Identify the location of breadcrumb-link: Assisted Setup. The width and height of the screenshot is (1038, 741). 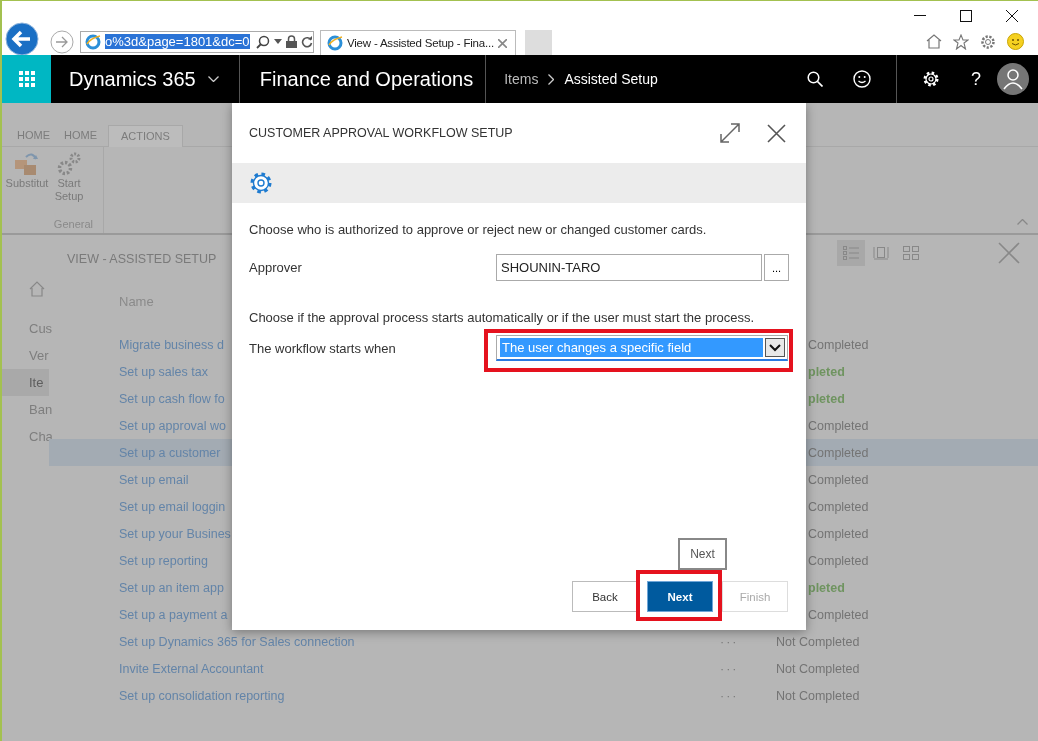
(611, 79).